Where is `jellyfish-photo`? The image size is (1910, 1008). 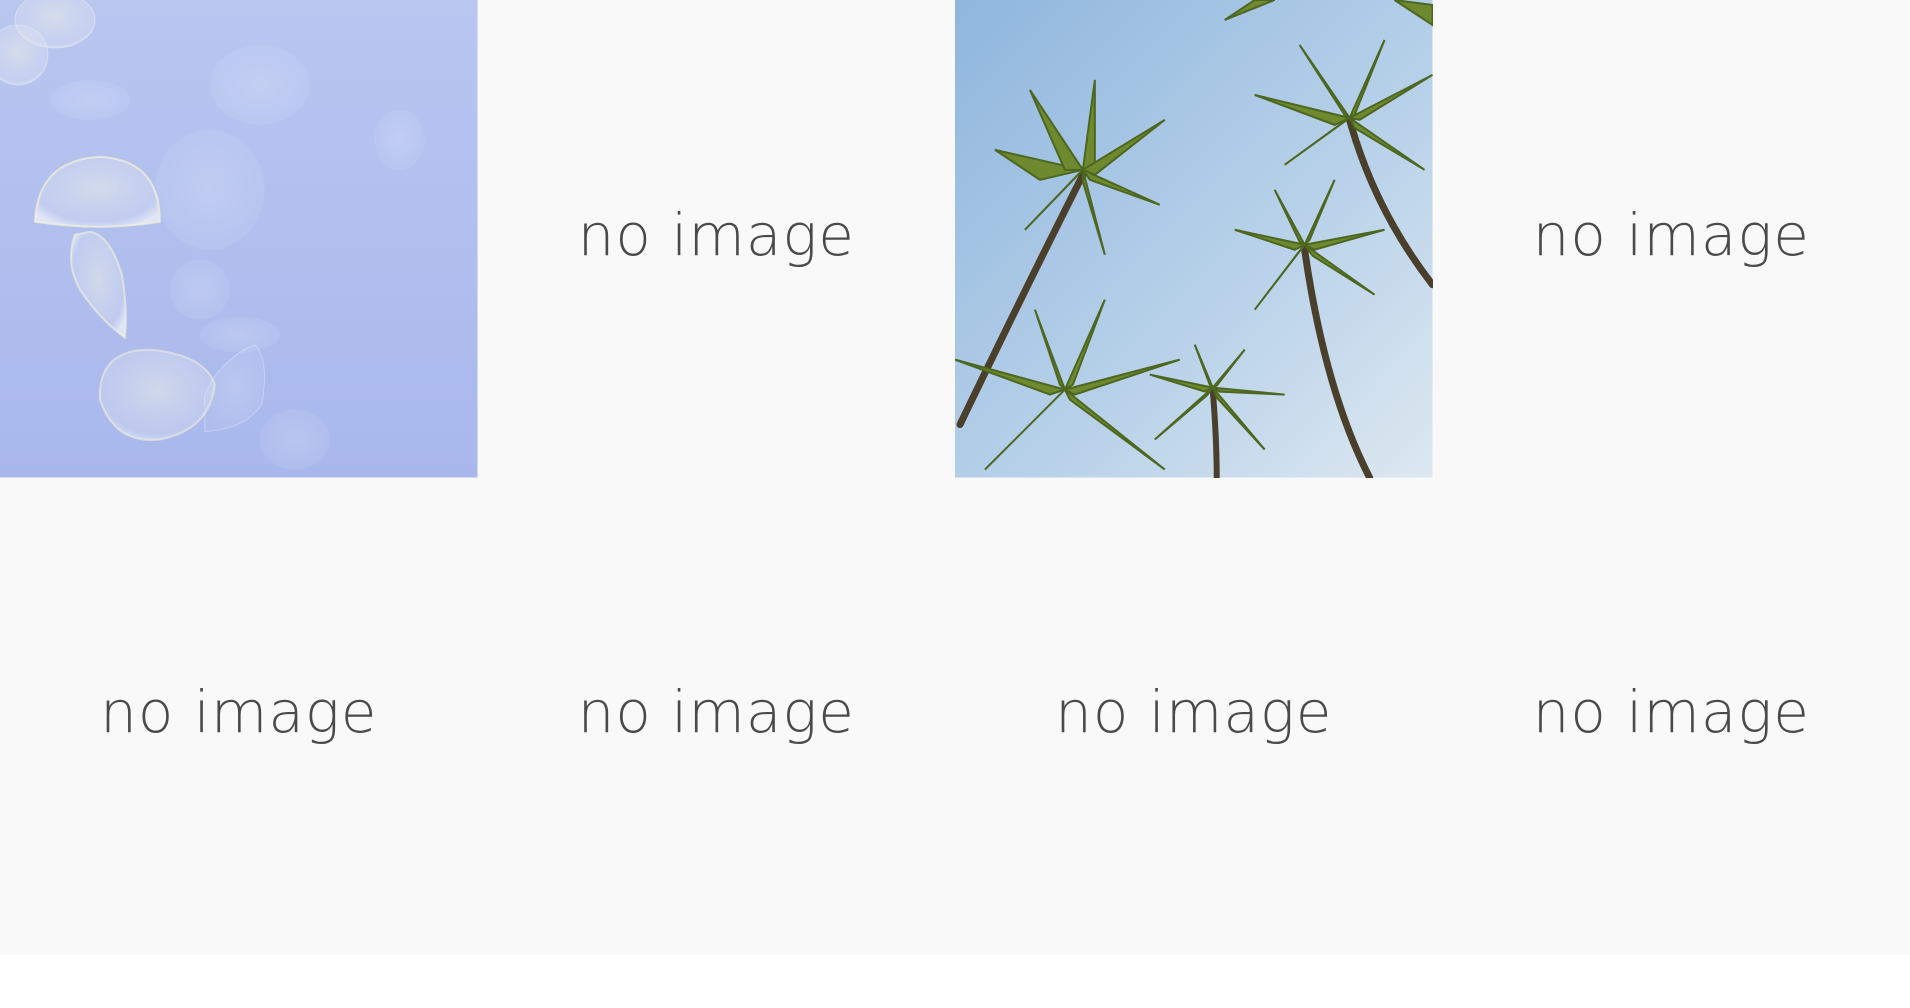
jellyfish-photo is located at coordinates (239, 239).